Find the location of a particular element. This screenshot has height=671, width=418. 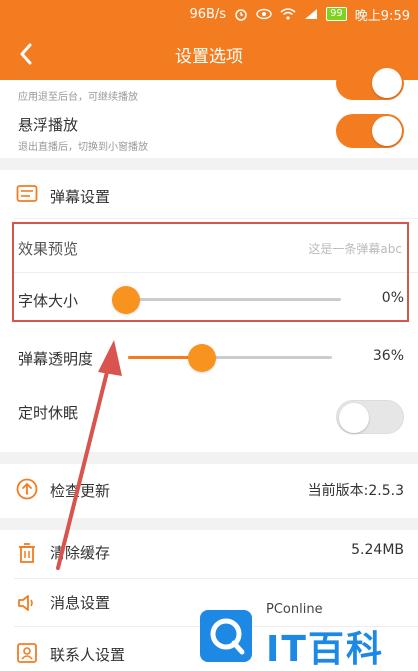

message-settings-label: 消息设置 is located at coordinates (80, 603).